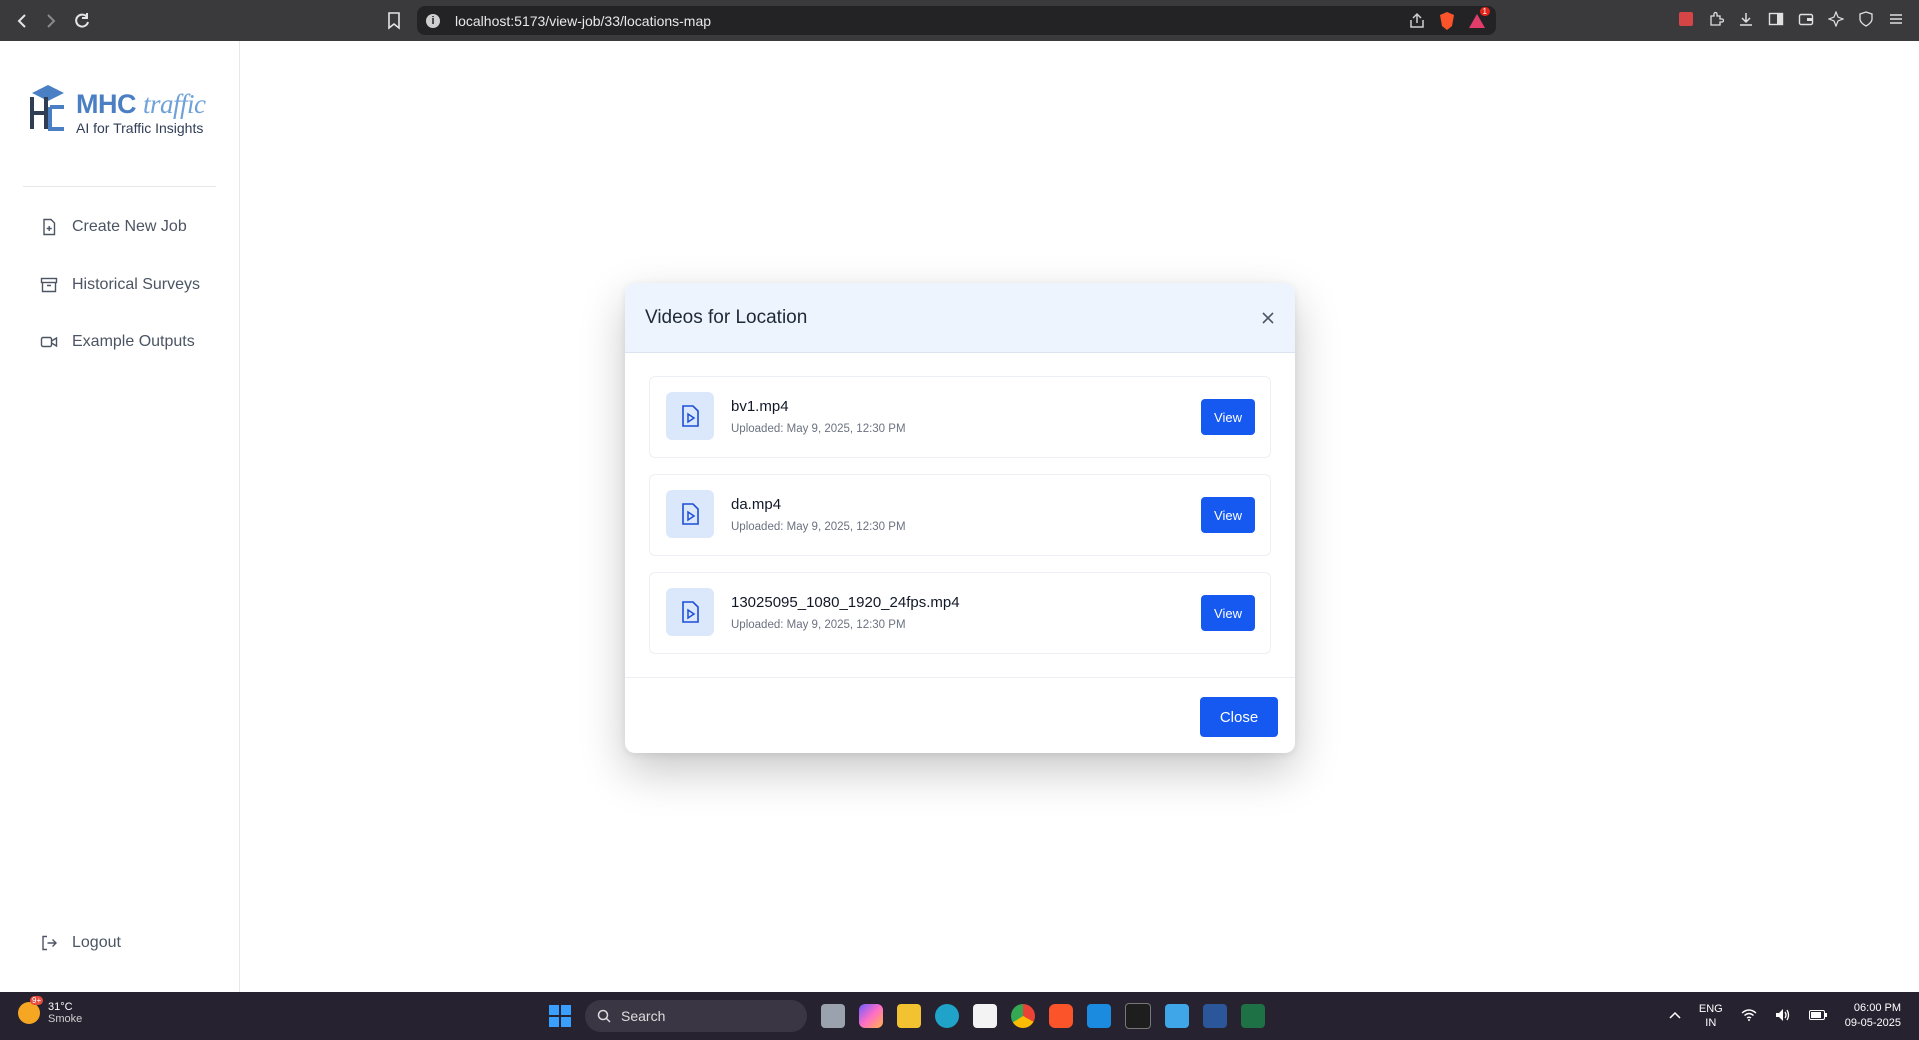 The width and height of the screenshot is (1919, 1040). What do you see at coordinates (60, 1007) in the screenshot?
I see `weather-temp: 31°C` at bounding box center [60, 1007].